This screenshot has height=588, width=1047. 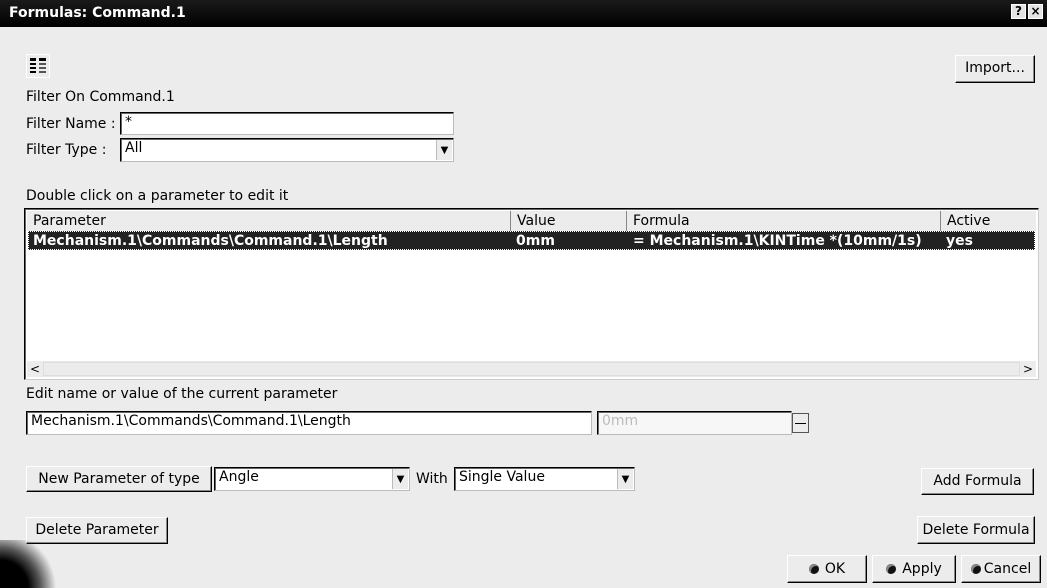 I want to click on table-header: Parameter Value Formula Active, so click(x=531, y=221).